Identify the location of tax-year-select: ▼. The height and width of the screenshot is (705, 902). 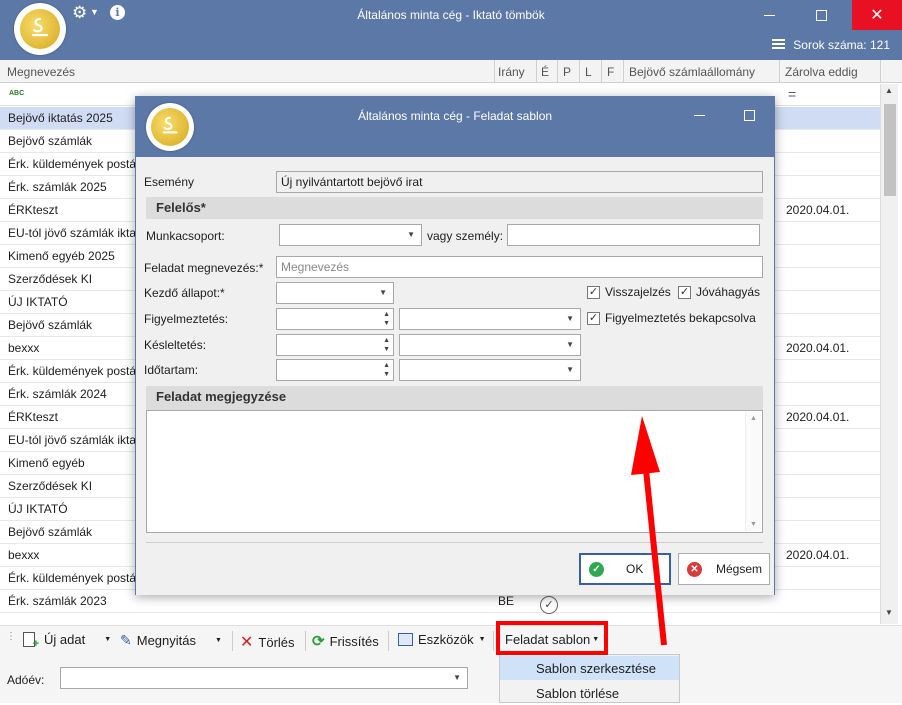
(264, 678).